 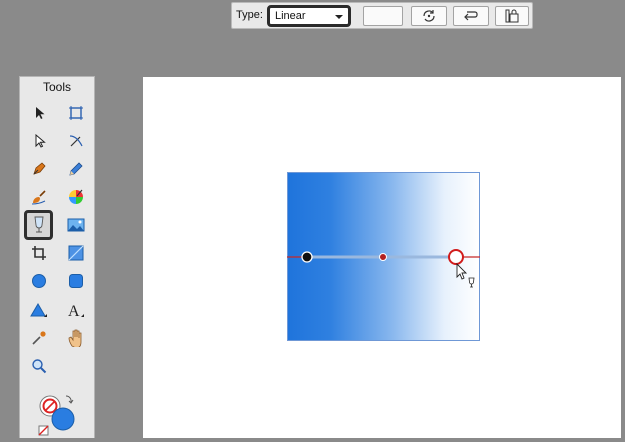 I want to click on tool-zoom, so click(x=39, y=366).